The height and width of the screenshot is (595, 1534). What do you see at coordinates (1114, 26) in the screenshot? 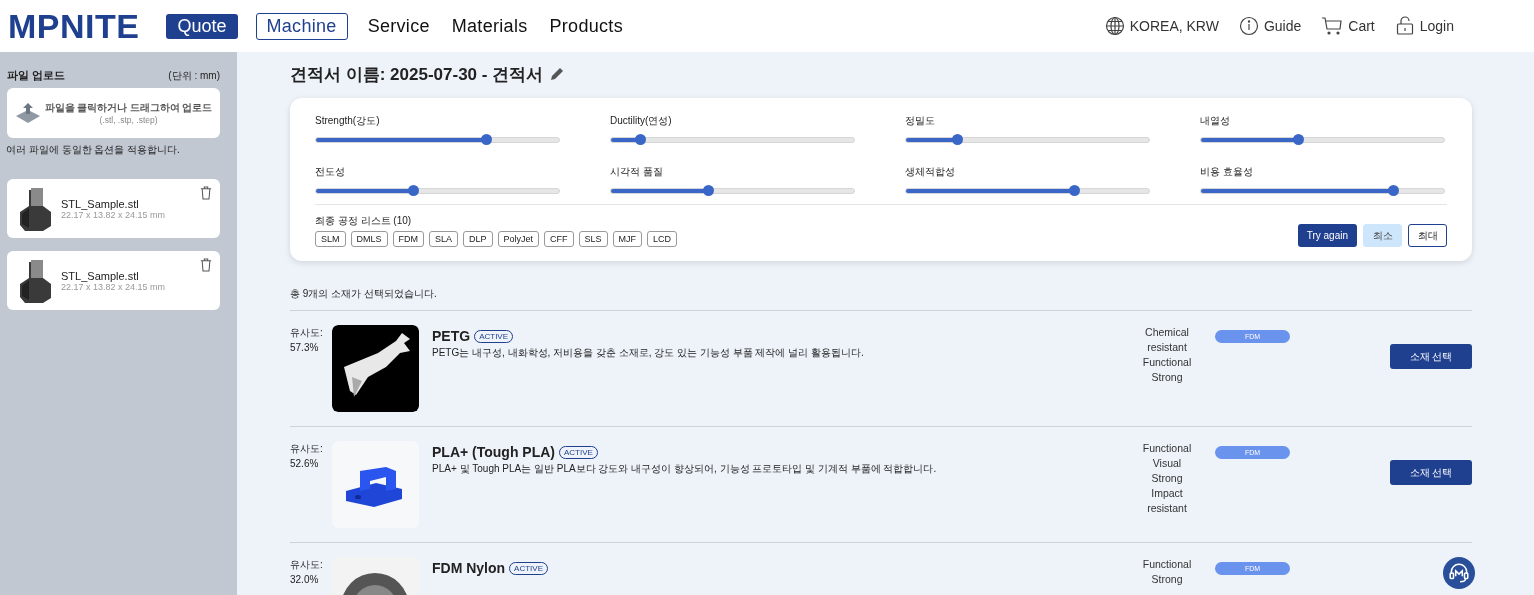
I see `globe-icon` at bounding box center [1114, 26].